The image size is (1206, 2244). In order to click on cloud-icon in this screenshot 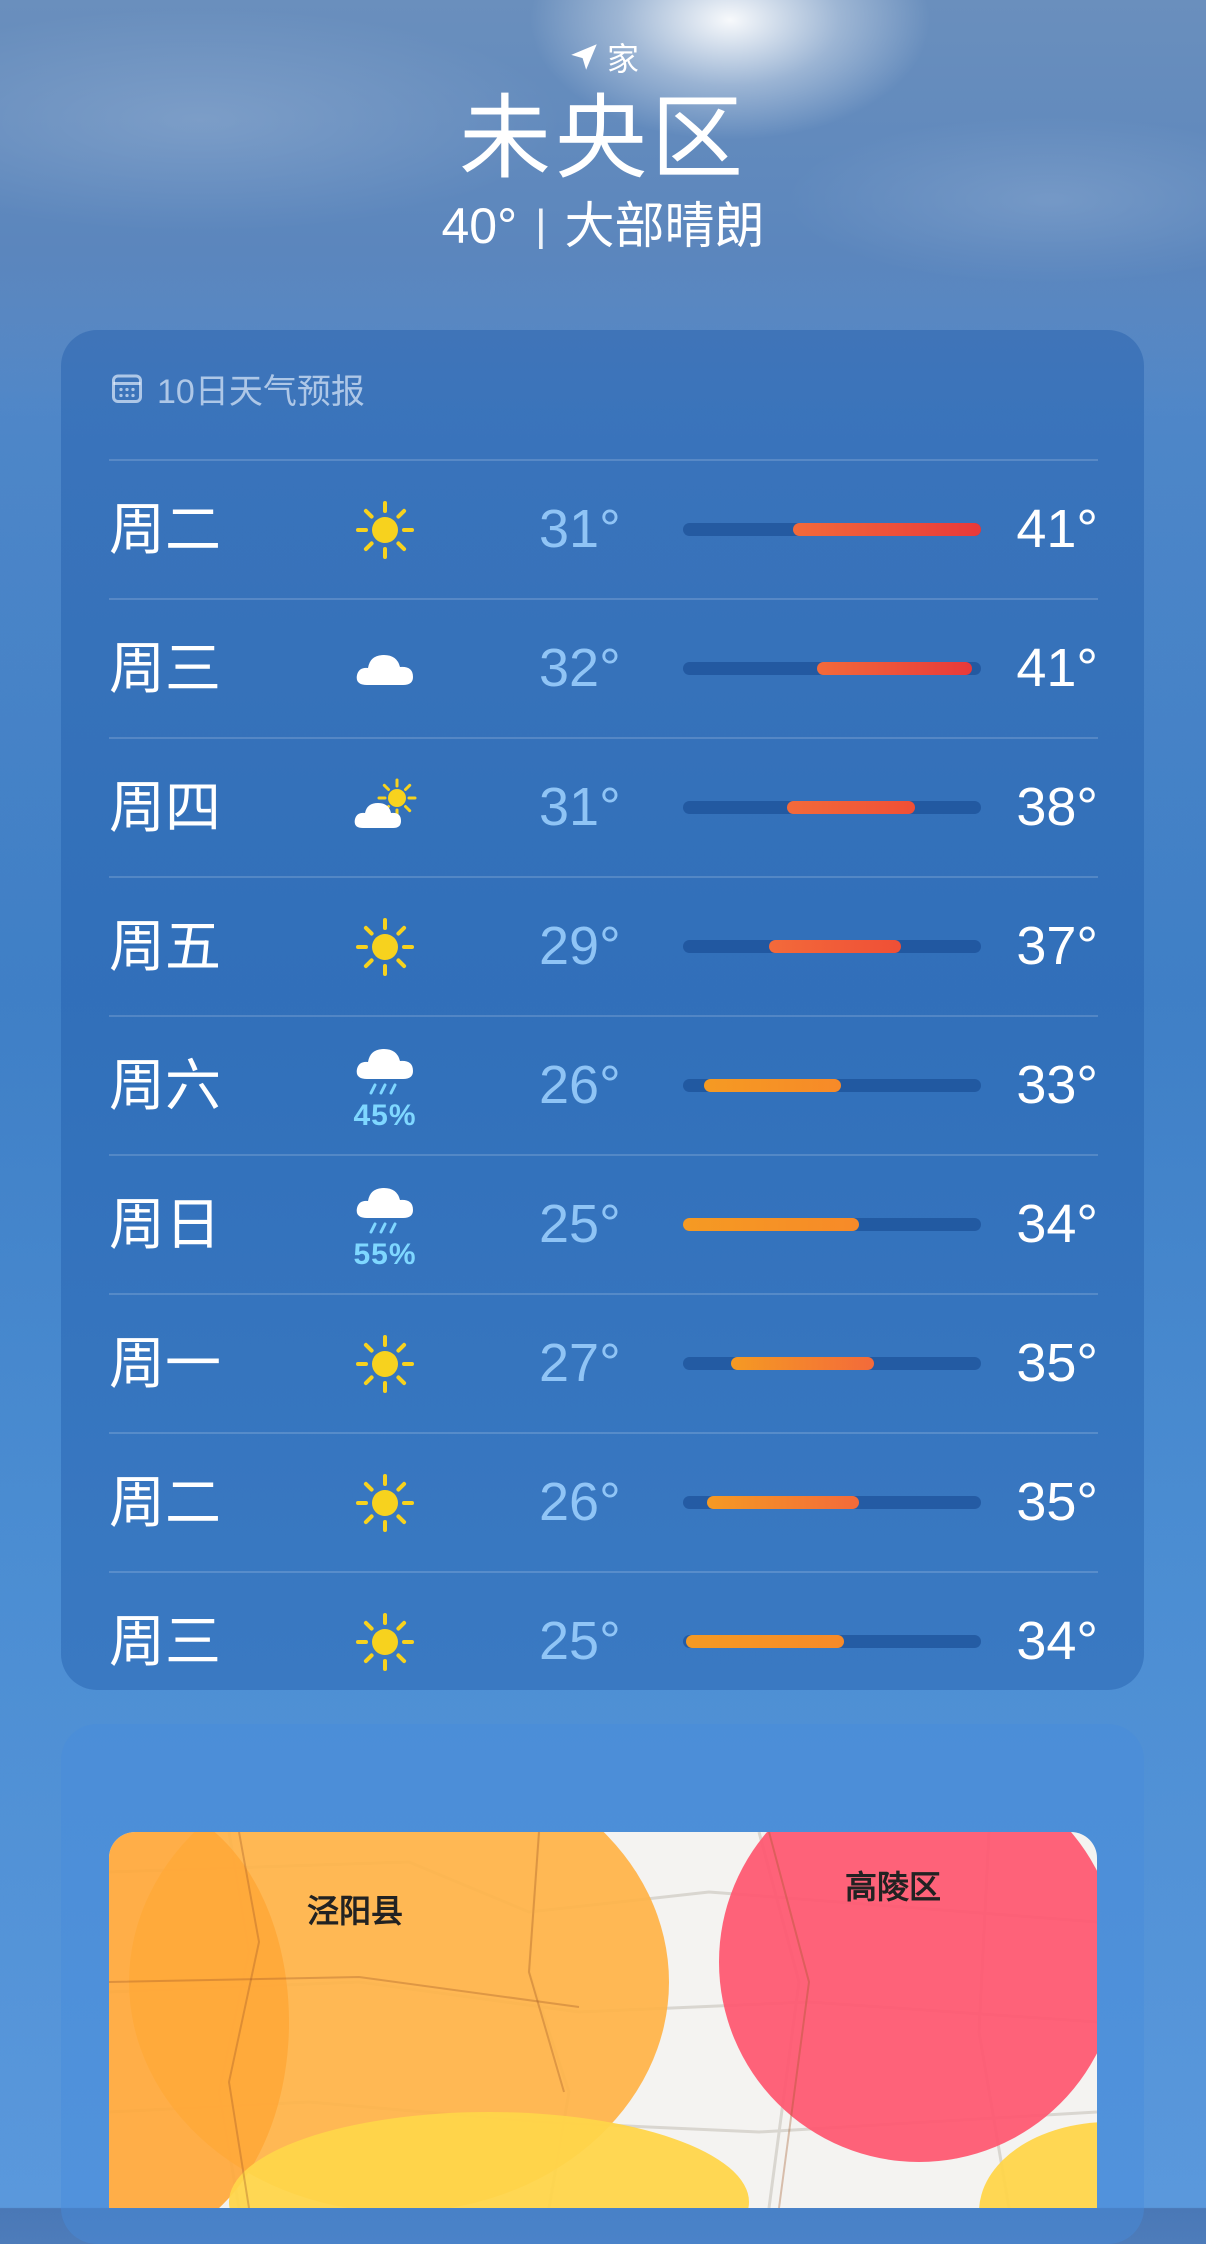, I will do `click(385, 669)`.